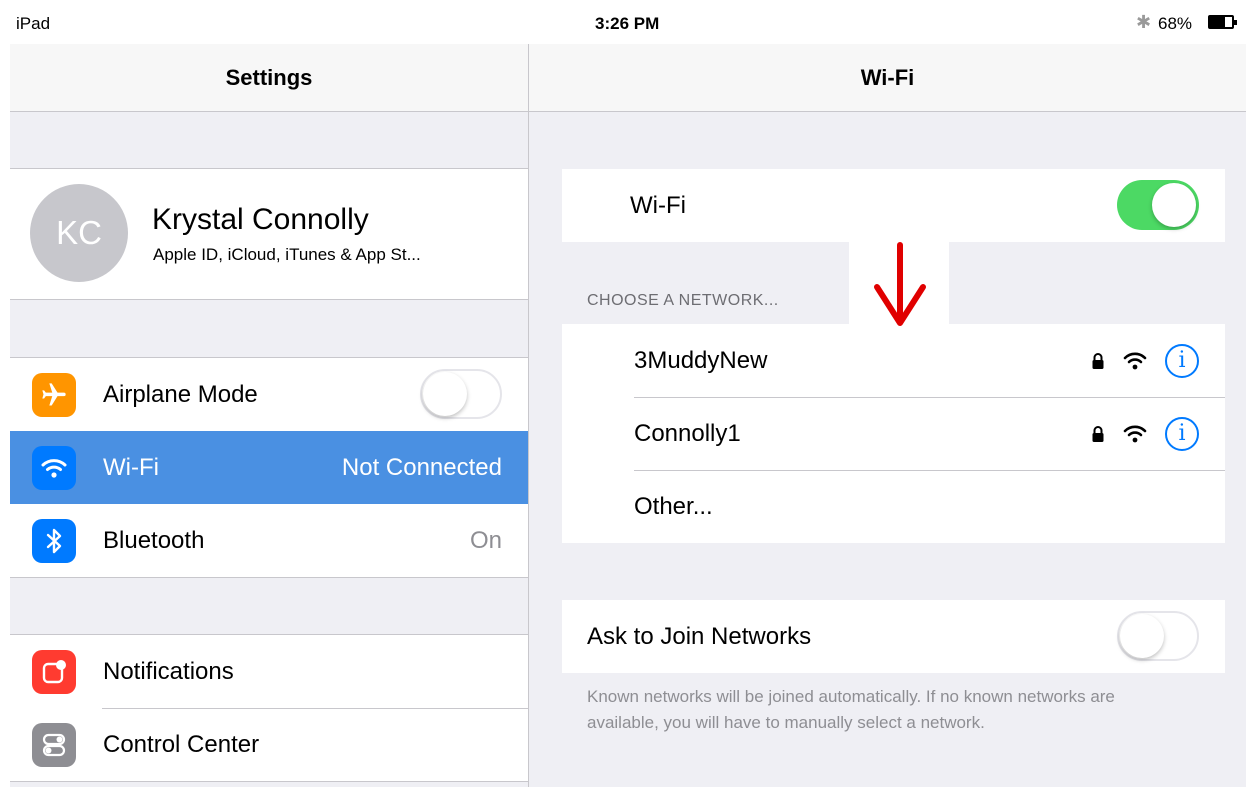 The height and width of the screenshot is (787, 1246). Describe the element at coordinates (54, 467) in the screenshot. I see `wifi-icon` at that location.